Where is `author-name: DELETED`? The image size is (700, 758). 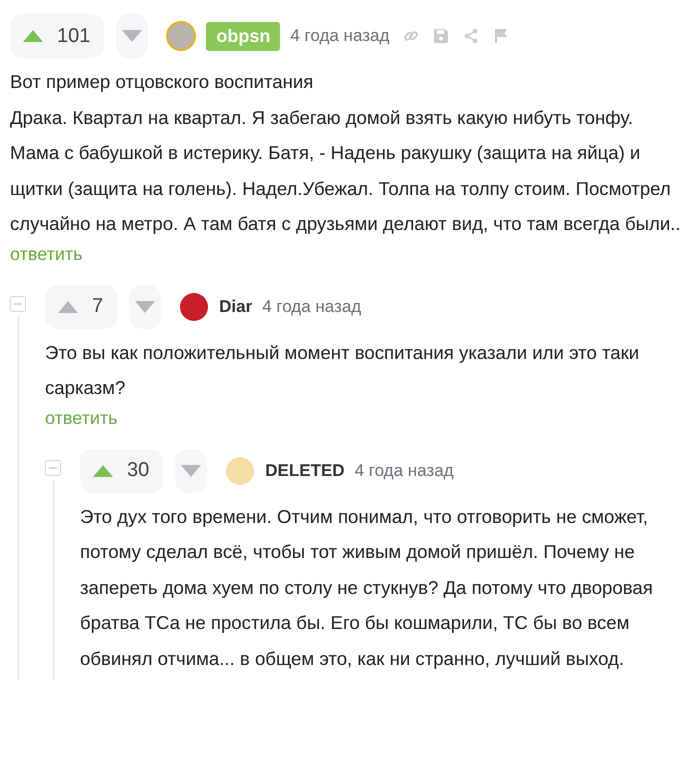 author-name: DELETED is located at coordinates (305, 470).